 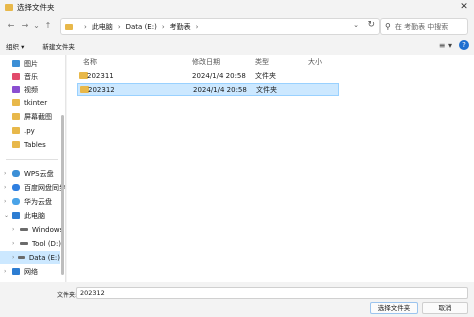 What do you see at coordinates (25, 26) in the screenshot?
I see `forward-icon: →` at bounding box center [25, 26].